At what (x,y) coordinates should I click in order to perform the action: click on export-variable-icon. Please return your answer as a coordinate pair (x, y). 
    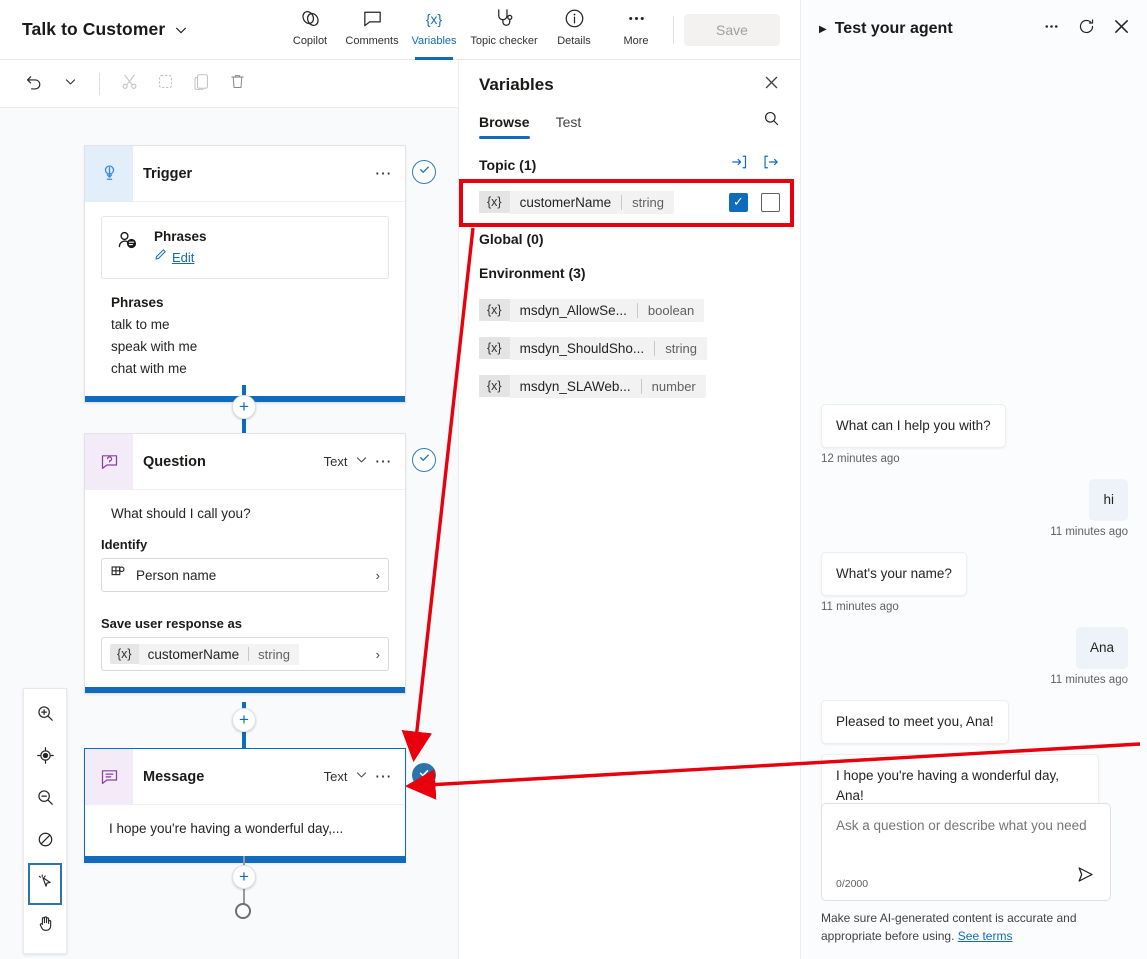
    Looking at the image, I should click on (771, 164).